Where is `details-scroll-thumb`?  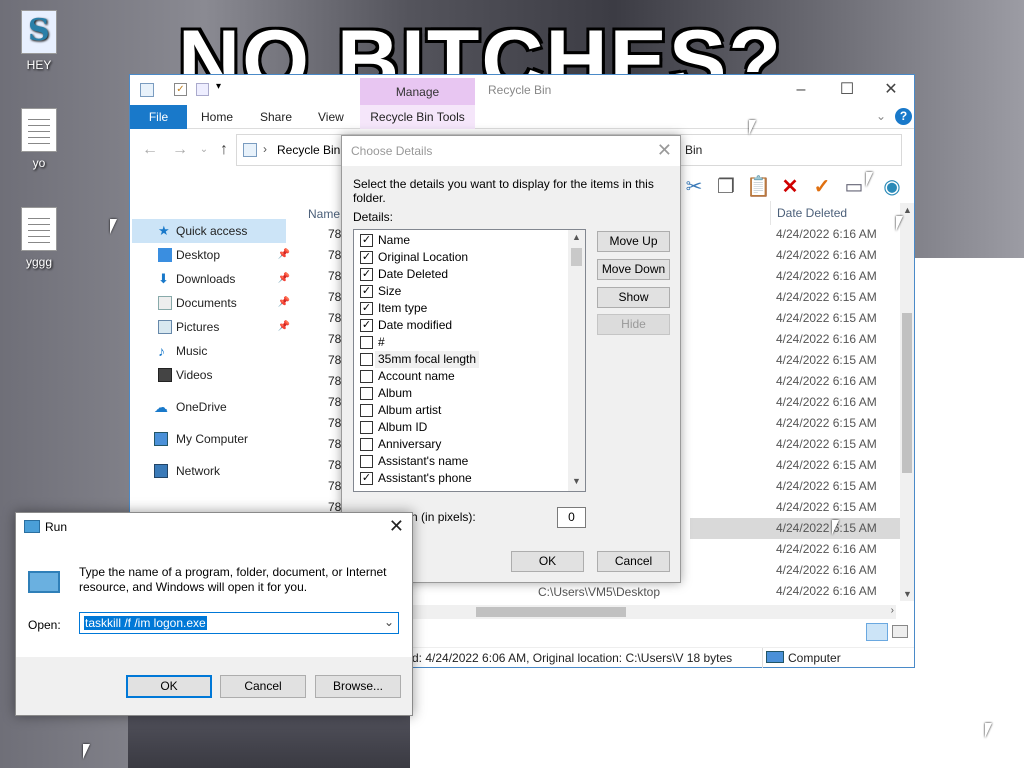
details-scroll-thumb is located at coordinates (576, 257).